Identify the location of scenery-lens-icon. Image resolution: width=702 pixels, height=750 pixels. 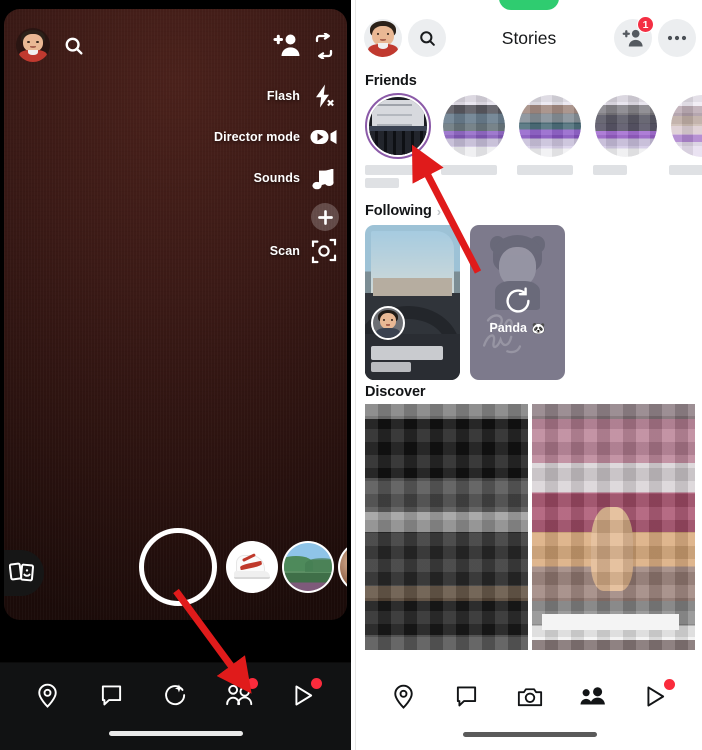
(308, 567).